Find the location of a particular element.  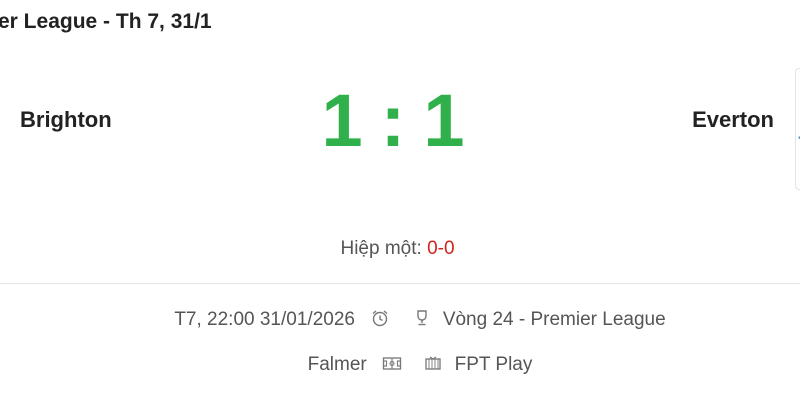

away-score: 1 is located at coordinates (446, 120).